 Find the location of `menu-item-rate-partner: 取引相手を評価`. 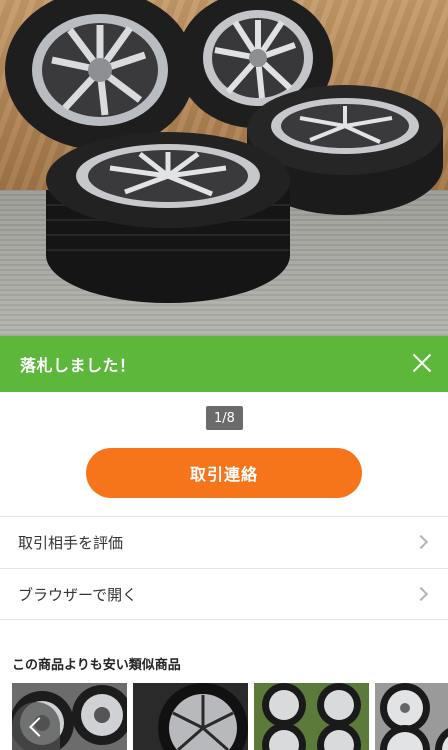

menu-item-rate-partner: 取引相手を評価 is located at coordinates (224, 542).